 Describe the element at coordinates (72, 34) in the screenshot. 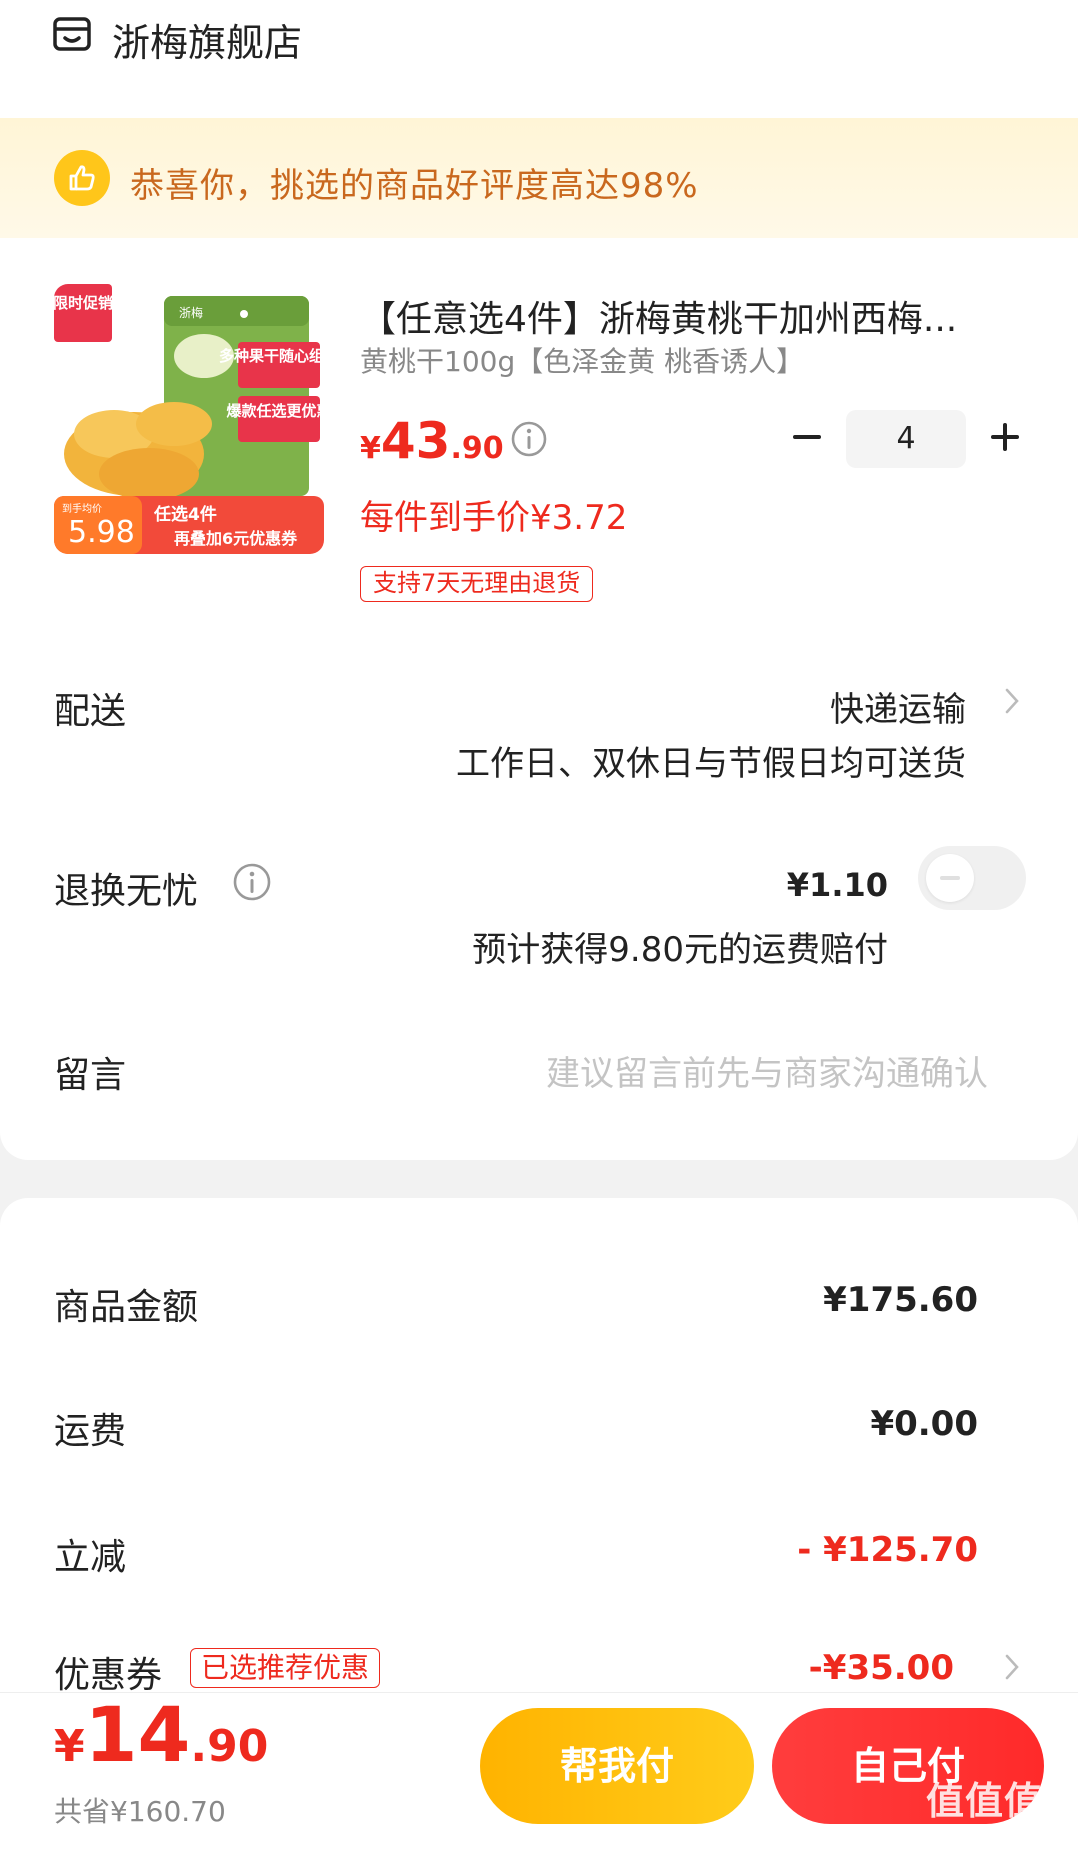

I see `store-icon` at that location.